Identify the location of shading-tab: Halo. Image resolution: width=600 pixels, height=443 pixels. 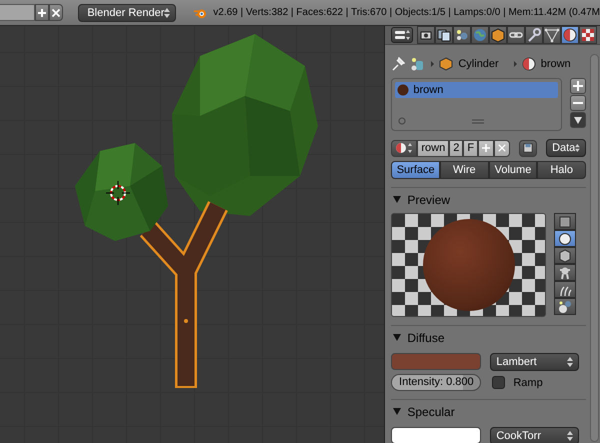
(561, 170).